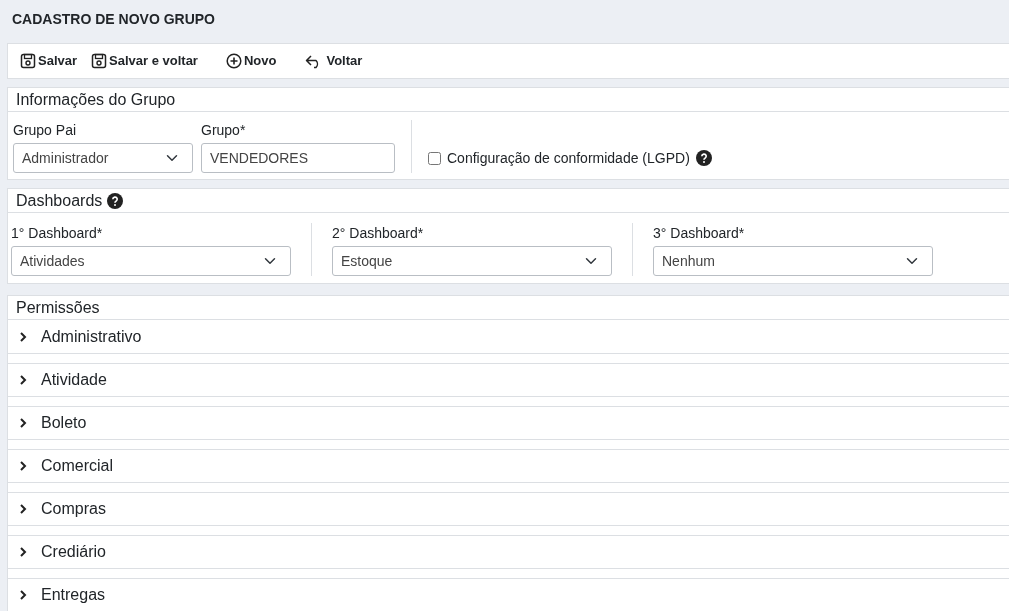 This screenshot has height=611, width=1009. What do you see at coordinates (508, 552) in the screenshot?
I see `accordion-item: Crediário` at bounding box center [508, 552].